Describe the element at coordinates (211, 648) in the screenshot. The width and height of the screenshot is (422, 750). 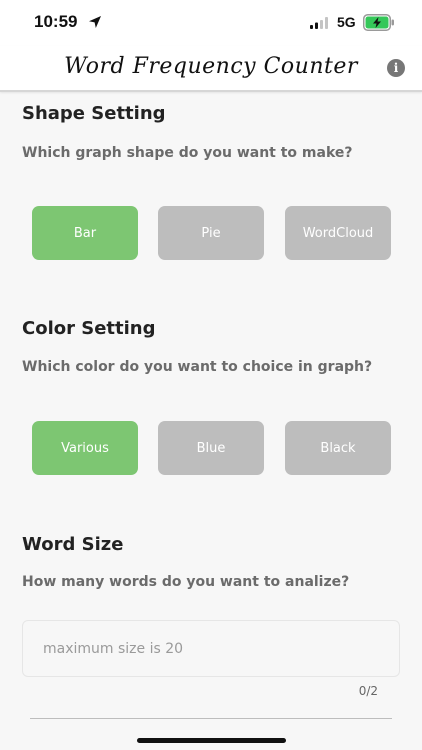
I see `word-size-input` at that location.